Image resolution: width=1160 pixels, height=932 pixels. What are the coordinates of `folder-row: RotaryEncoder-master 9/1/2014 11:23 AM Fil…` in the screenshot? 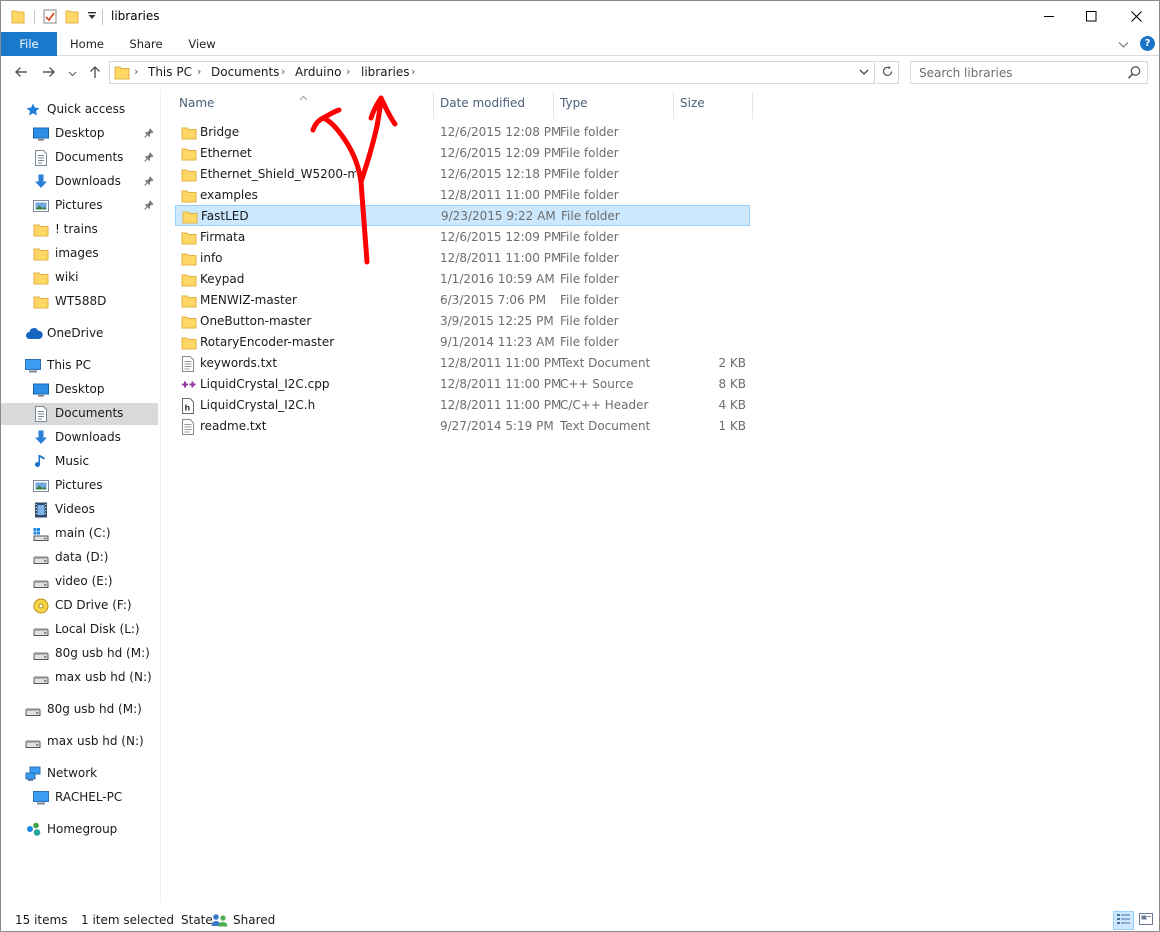 It's located at (462, 342).